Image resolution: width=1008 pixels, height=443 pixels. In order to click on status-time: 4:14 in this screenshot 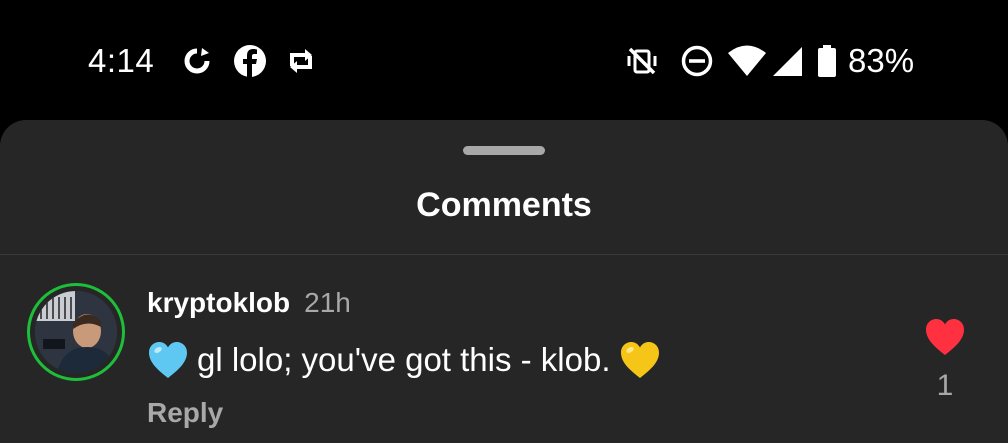, I will do `click(121, 60)`.